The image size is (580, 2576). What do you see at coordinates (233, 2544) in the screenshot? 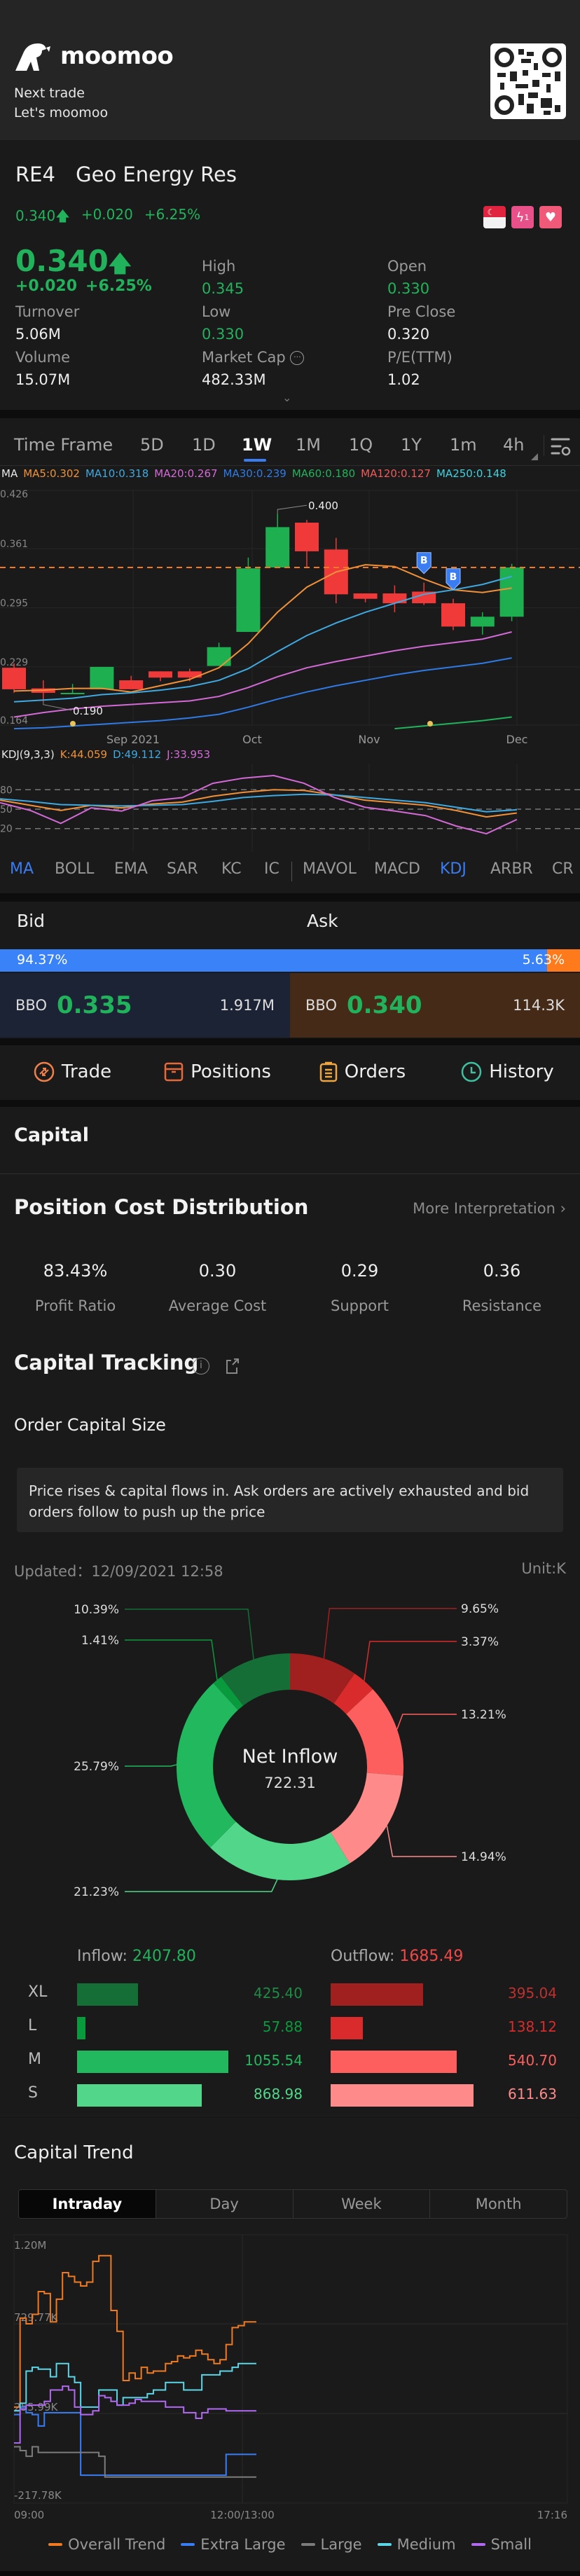
I see `legend-item: Extra Large` at bounding box center [233, 2544].